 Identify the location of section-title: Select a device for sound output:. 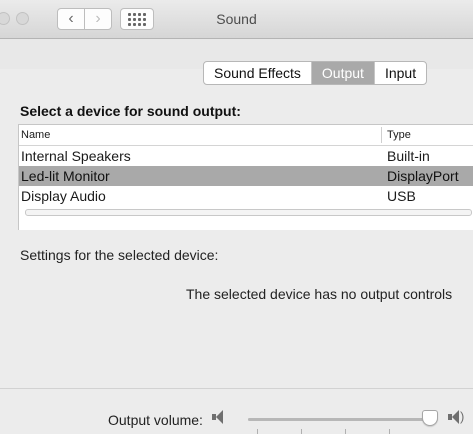
(130, 111).